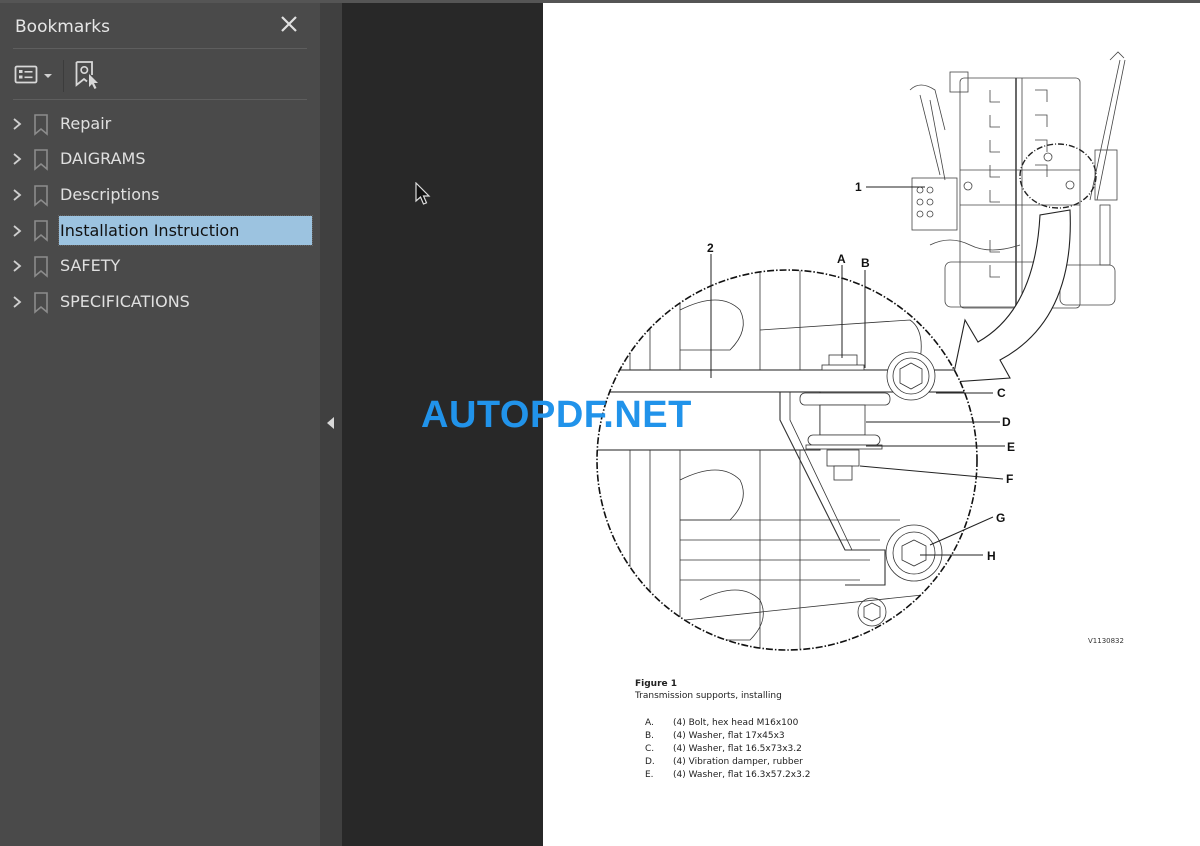  Describe the element at coordinates (841, 259) in the screenshot. I see `callout-a: A` at that location.